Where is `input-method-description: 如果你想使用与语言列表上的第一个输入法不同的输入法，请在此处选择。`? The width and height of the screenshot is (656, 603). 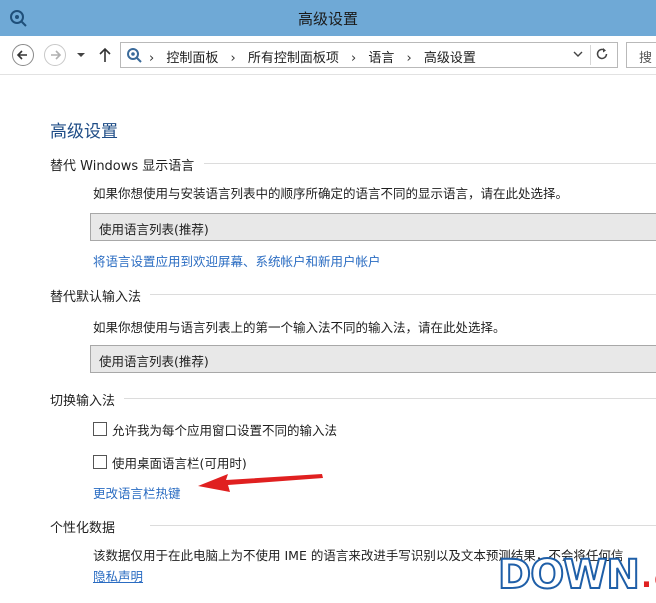
input-method-description: 如果你想使用与语言列表上的第一个输入法不同的输入法，请在此处选择。 is located at coordinates (299, 327).